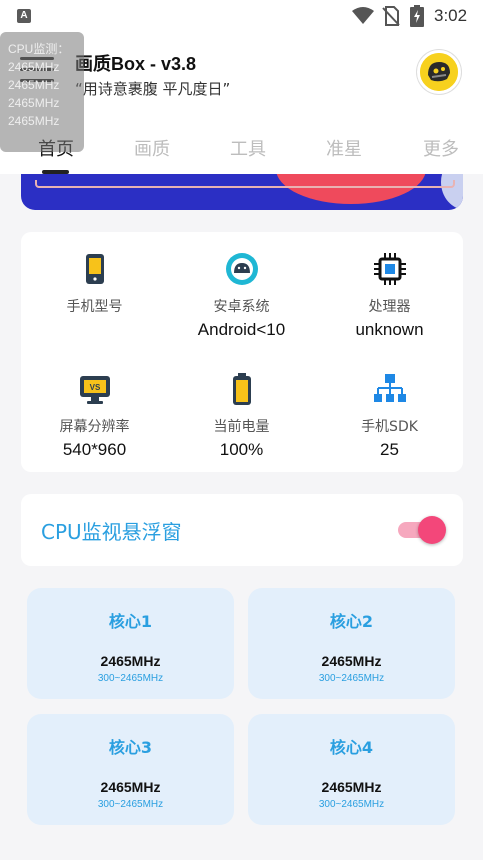 The width and height of the screenshot is (483, 860). I want to click on info-battery: 当前电量 100%, so click(241, 416).